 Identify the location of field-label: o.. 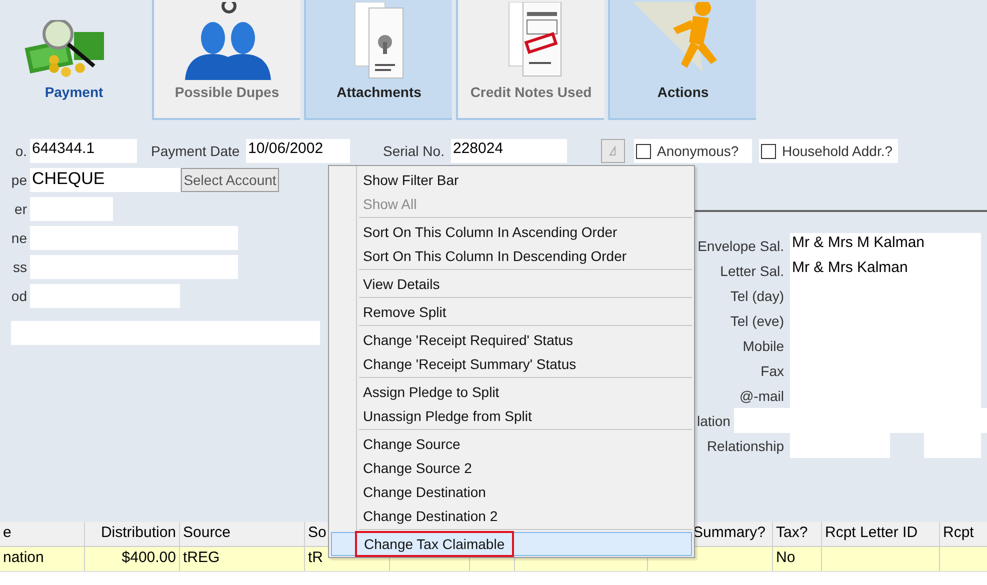
(20, 151).